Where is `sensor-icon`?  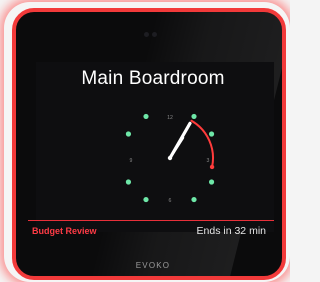 sensor-icon is located at coordinates (154, 34).